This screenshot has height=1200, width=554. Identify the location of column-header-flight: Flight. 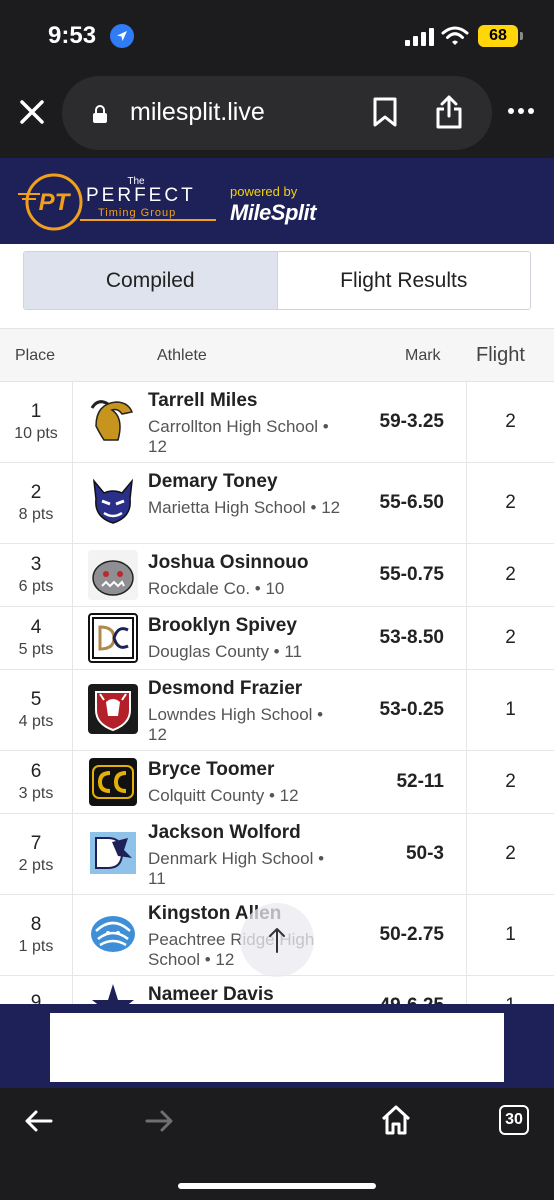
(500, 355).